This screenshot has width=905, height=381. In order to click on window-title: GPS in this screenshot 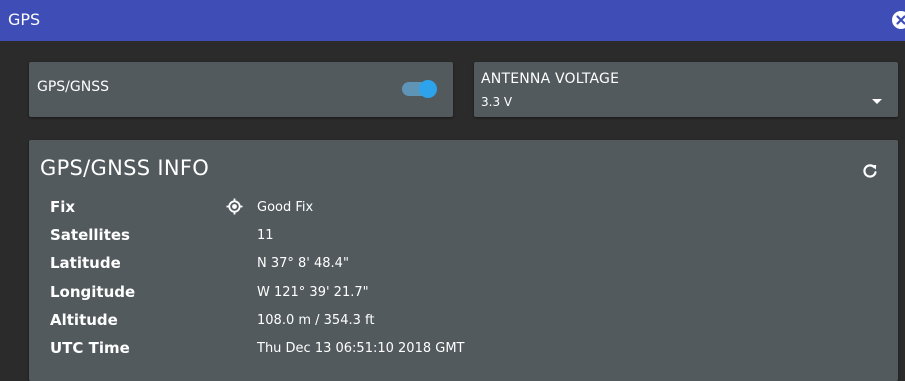, I will do `click(24, 19)`.